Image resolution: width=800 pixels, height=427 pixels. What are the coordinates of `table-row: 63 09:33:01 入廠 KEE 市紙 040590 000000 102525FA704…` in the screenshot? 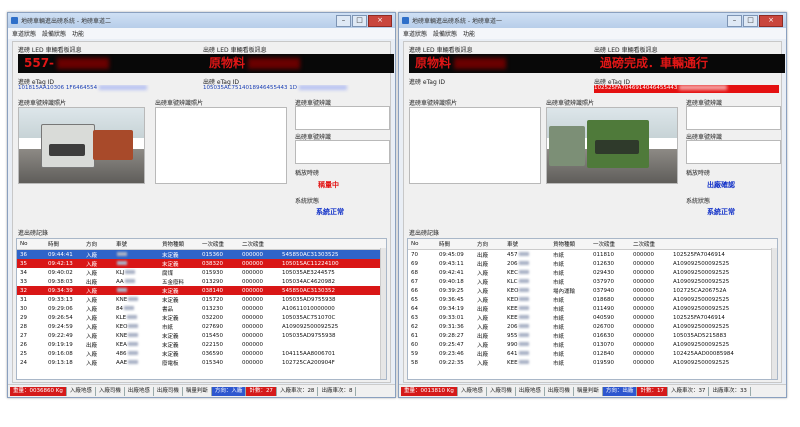 It's located at (592, 317).